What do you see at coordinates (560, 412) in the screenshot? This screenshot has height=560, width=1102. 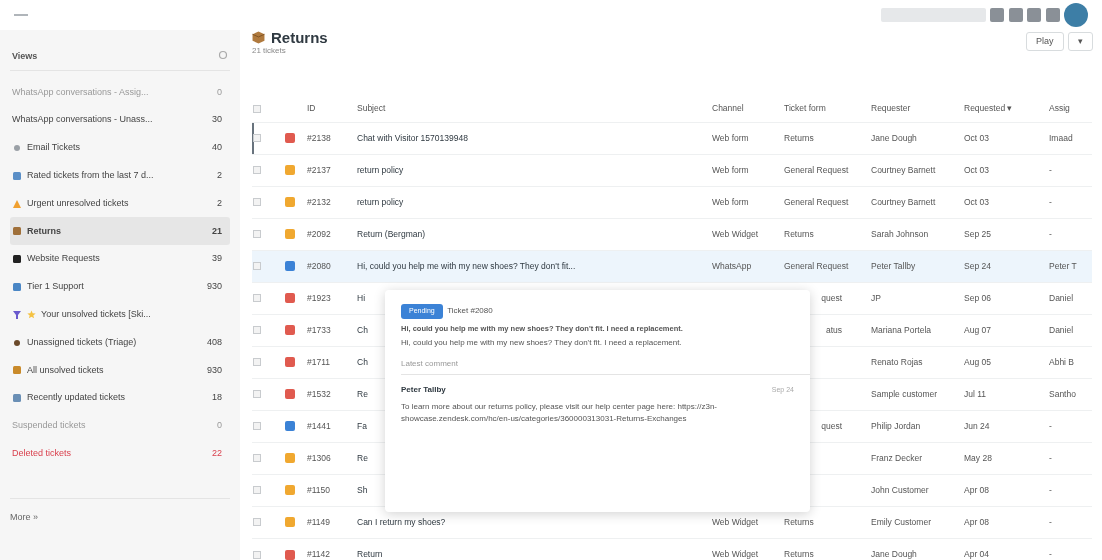 I see `comment-text: To learn more about our returns policy, please visit our help center page here: https://z3n-showcase.zendesk.com/hc/en-us/categories/360000313031-Returns-Exchanges` at bounding box center [560, 412].